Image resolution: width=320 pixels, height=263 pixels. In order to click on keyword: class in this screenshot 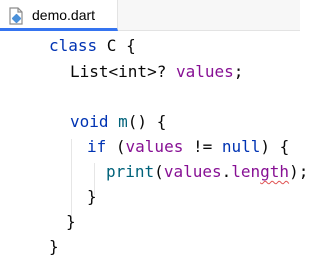, I will do `click(73, 45)`.